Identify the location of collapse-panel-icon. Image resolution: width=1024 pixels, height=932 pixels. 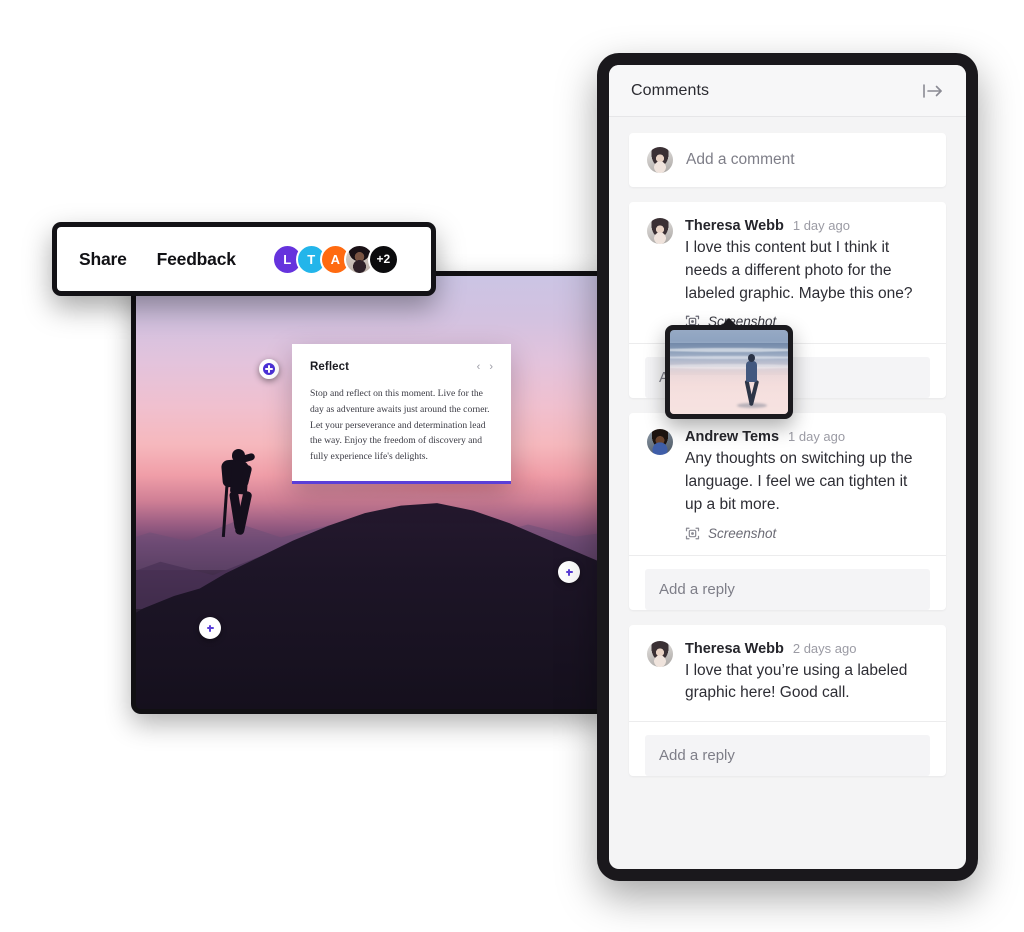
(933, 91).